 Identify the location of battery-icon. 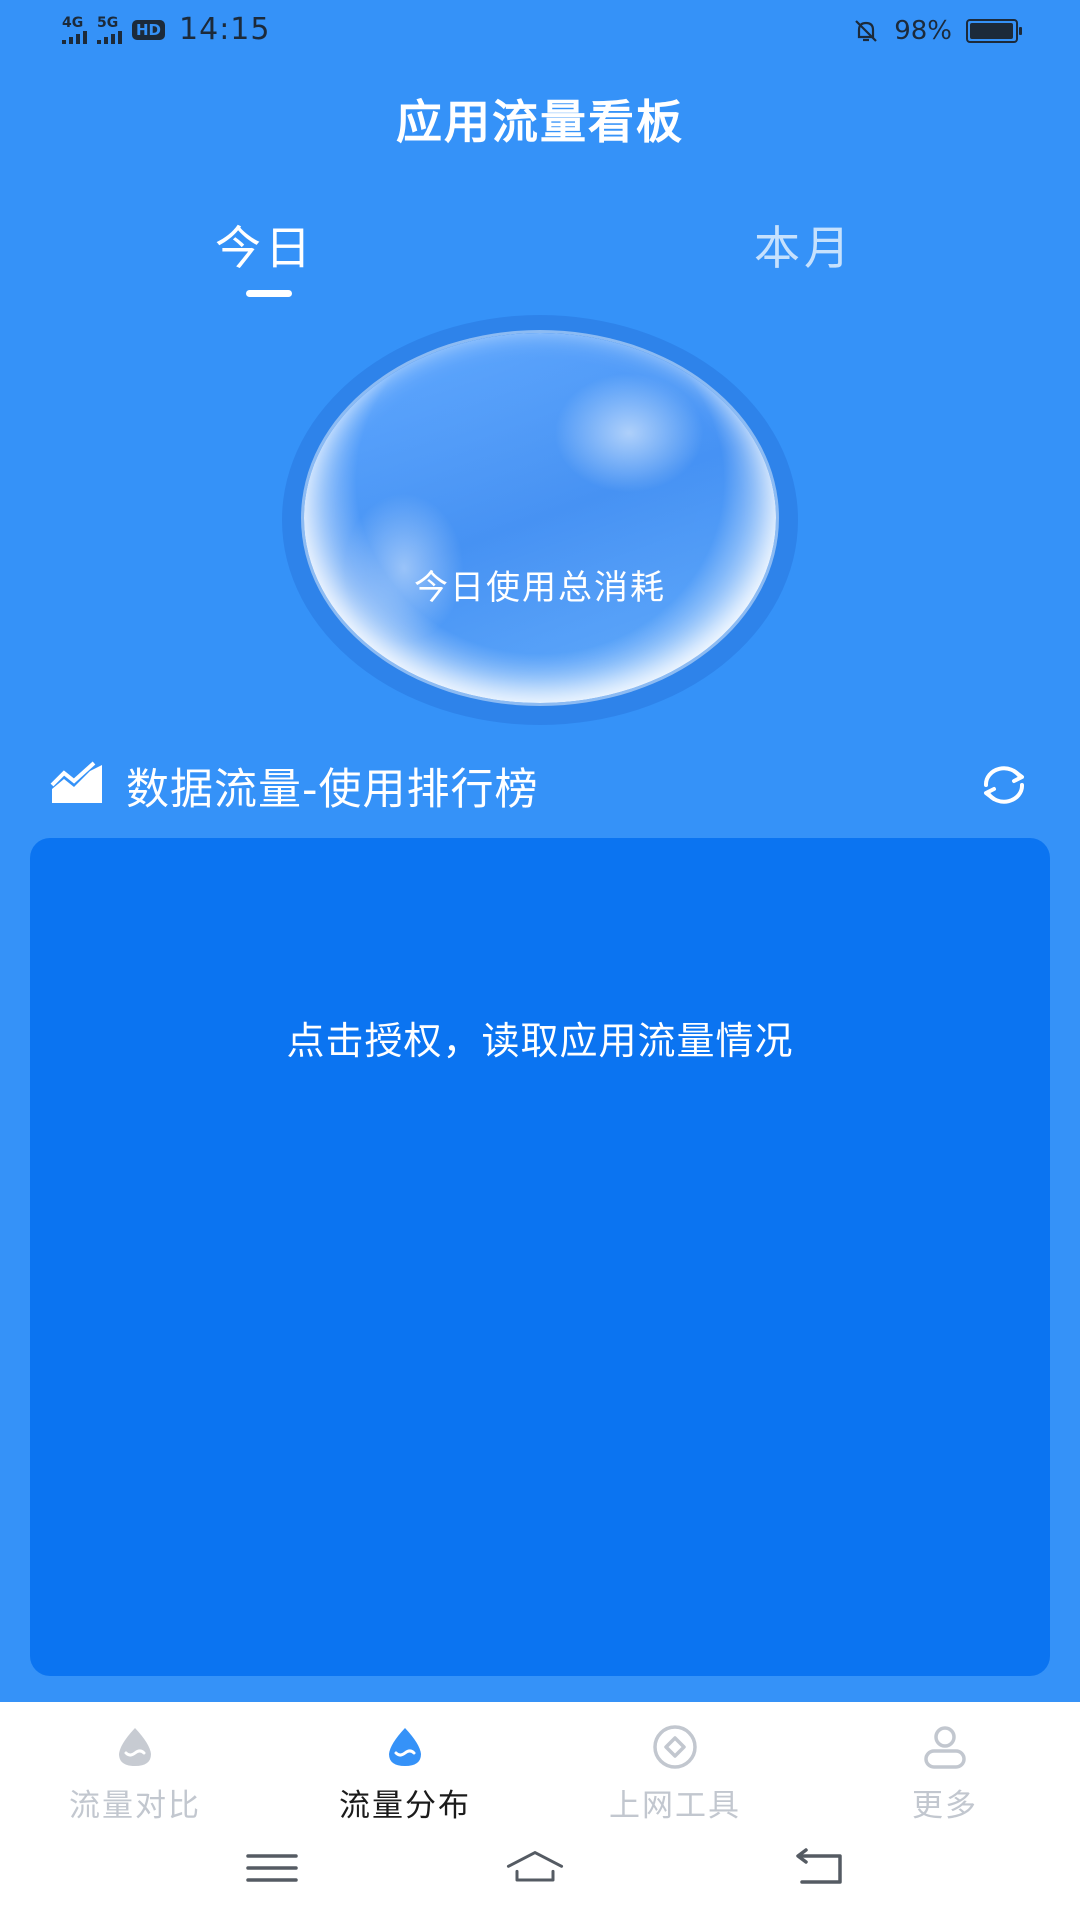
(994, 31).